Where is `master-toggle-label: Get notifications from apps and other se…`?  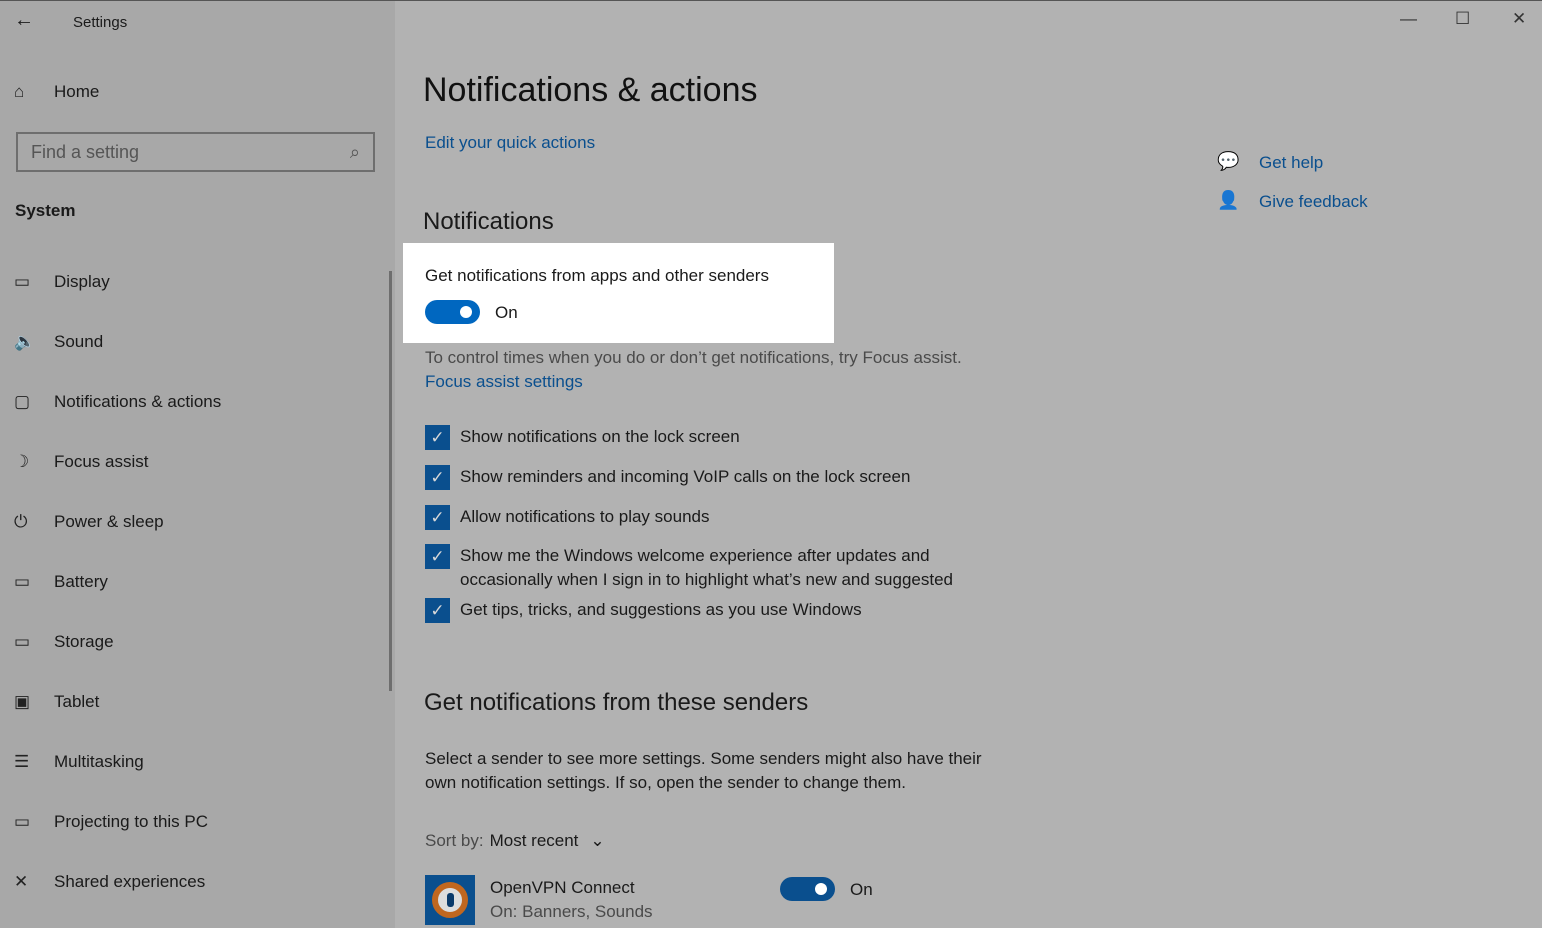 master-toggle-label: Get notifications from apps and other se… is located at coordinates (597, 275).